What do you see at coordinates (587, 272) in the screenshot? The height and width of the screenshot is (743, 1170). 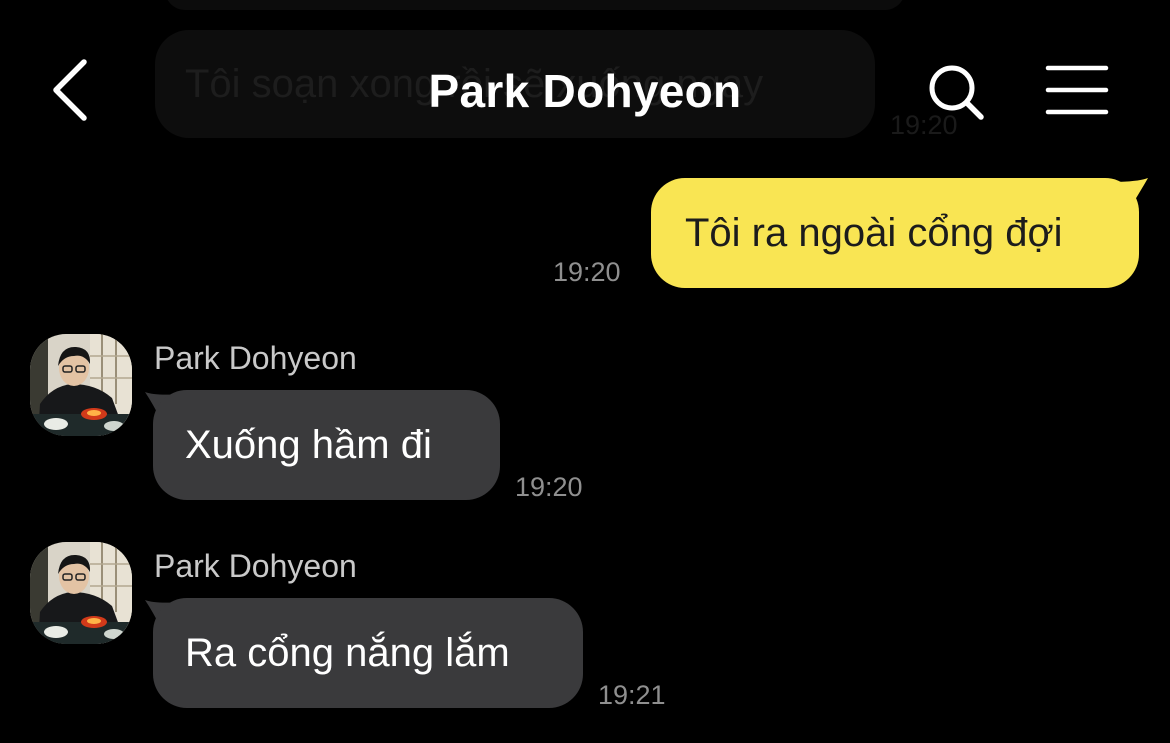 I see `sent-message-time: 19:20` at bounding box center [587, 272].